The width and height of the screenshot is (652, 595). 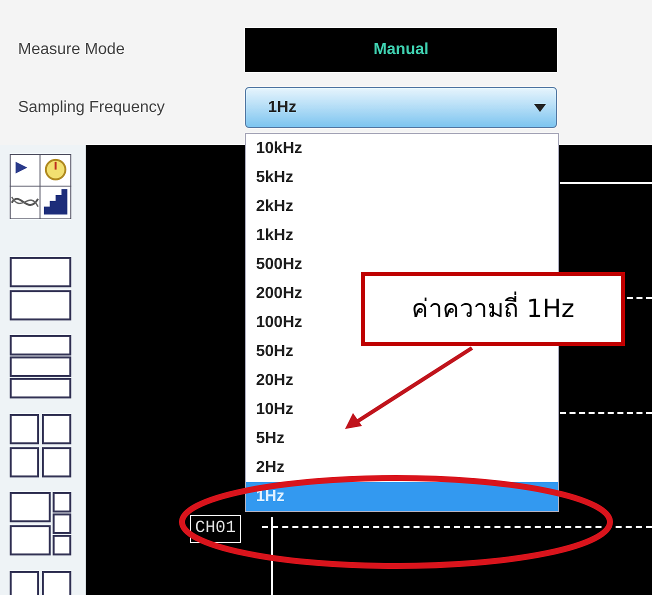 What do you see at coordinates (540, 108) in the screenshot?
I see `caret-icon` at bounding box center [540, 108].